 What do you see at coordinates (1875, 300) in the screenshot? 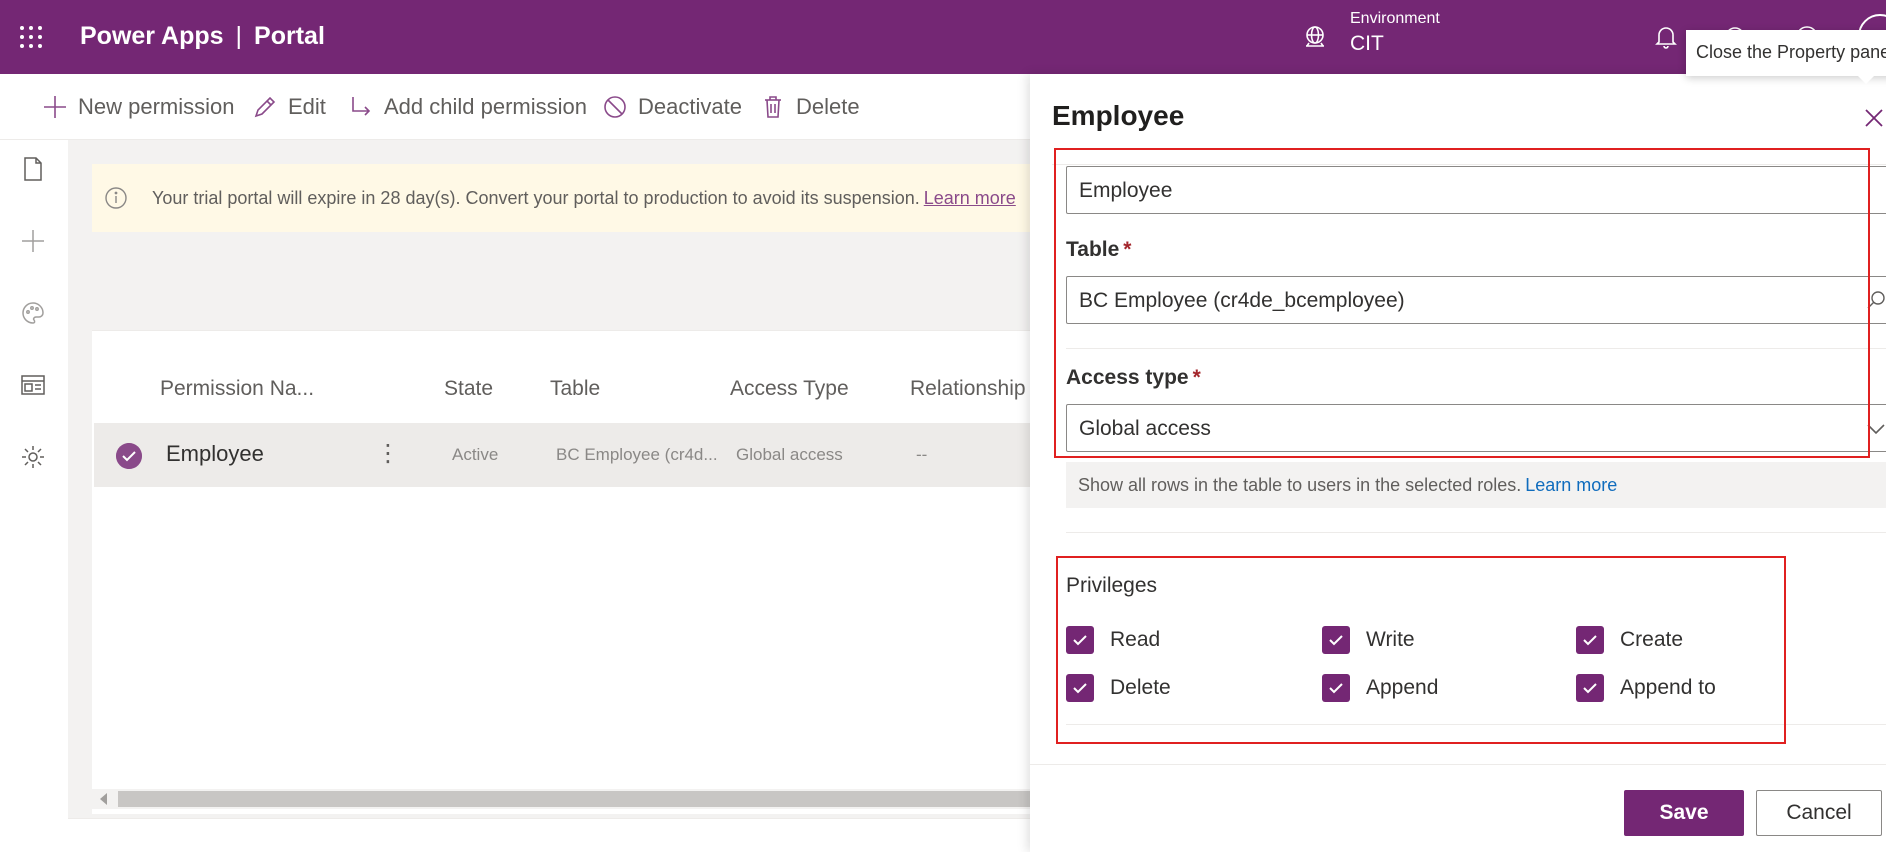
I see `search-icon` at bounding box center [1875, 300].